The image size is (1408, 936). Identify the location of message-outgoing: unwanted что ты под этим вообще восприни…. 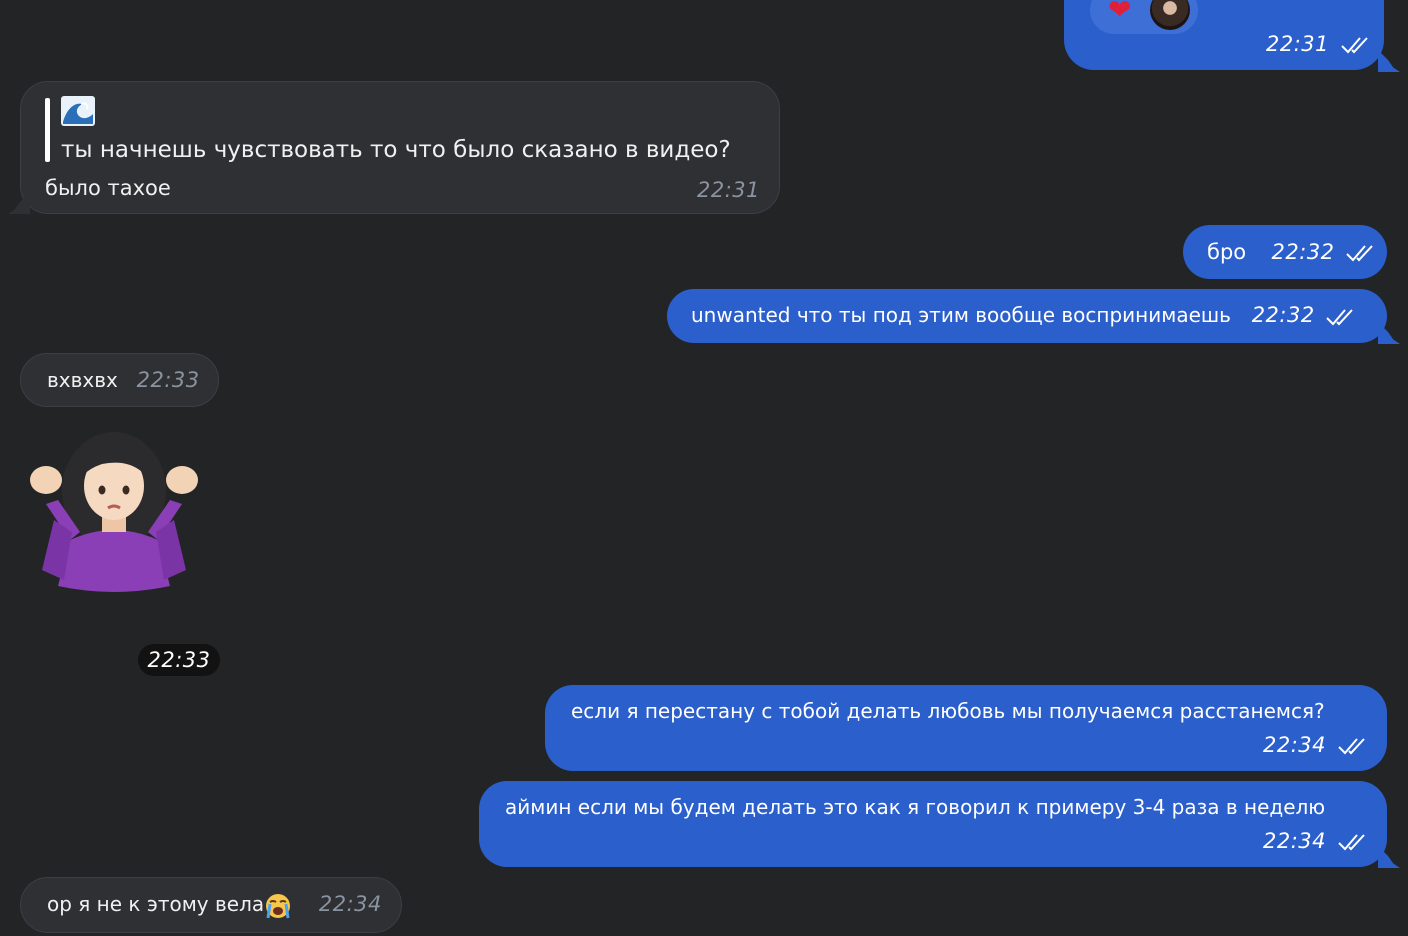
(1027, 316).